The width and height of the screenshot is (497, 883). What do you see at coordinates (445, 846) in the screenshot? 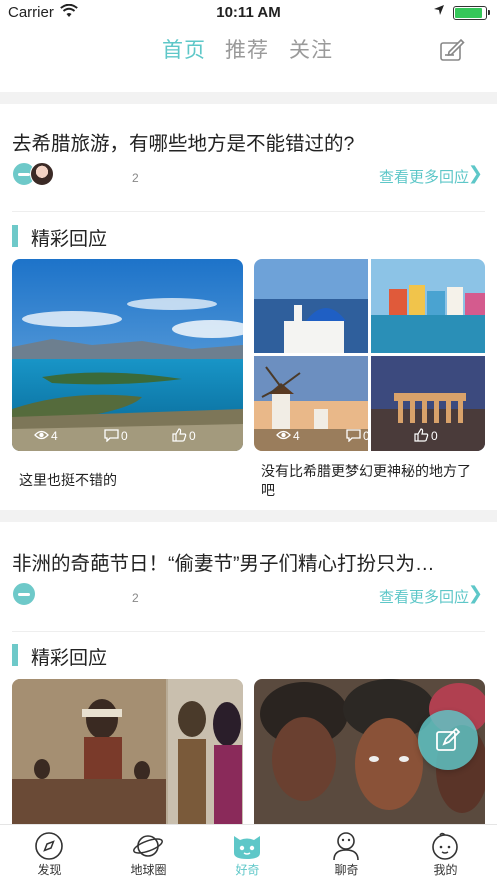
I see `profile-face-icon` at bounding box center [445, 846].